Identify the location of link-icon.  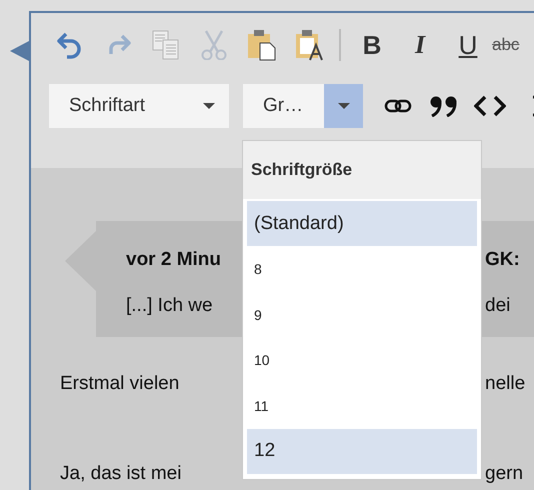
(398, 106).